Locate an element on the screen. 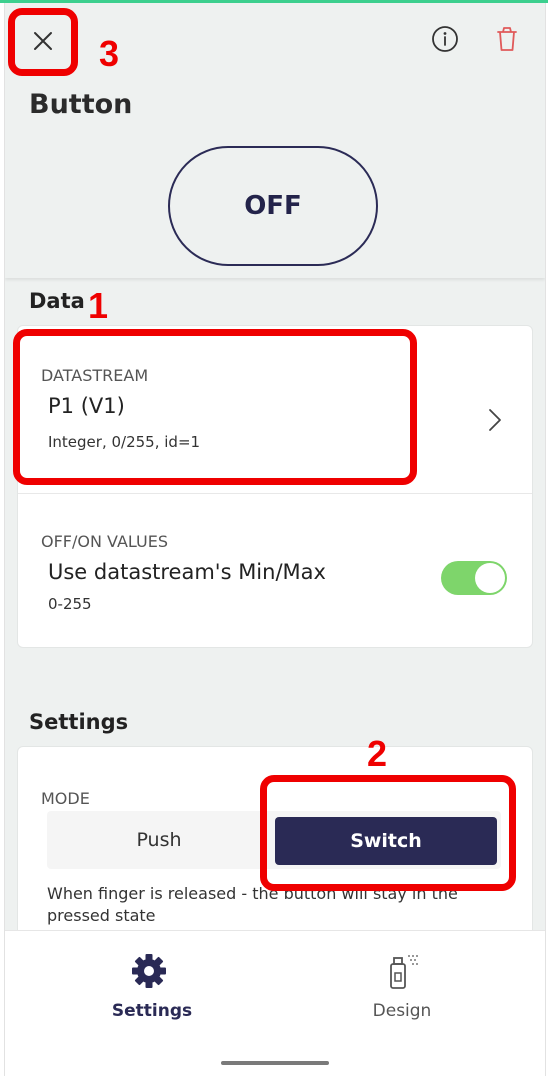 This screenshot has width=548, height=1081. card-divider is located at coordinates (275, 493).